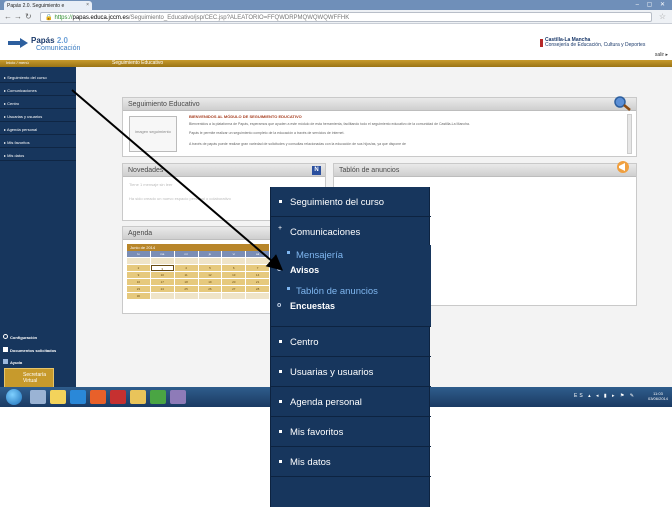 Image resolution: width=672 pixels, height=507 pixels. What do you see at coordinates (87, 5) in the screenshot?
I see `tab-close-icon: ×` at bounding box center [87, 5].